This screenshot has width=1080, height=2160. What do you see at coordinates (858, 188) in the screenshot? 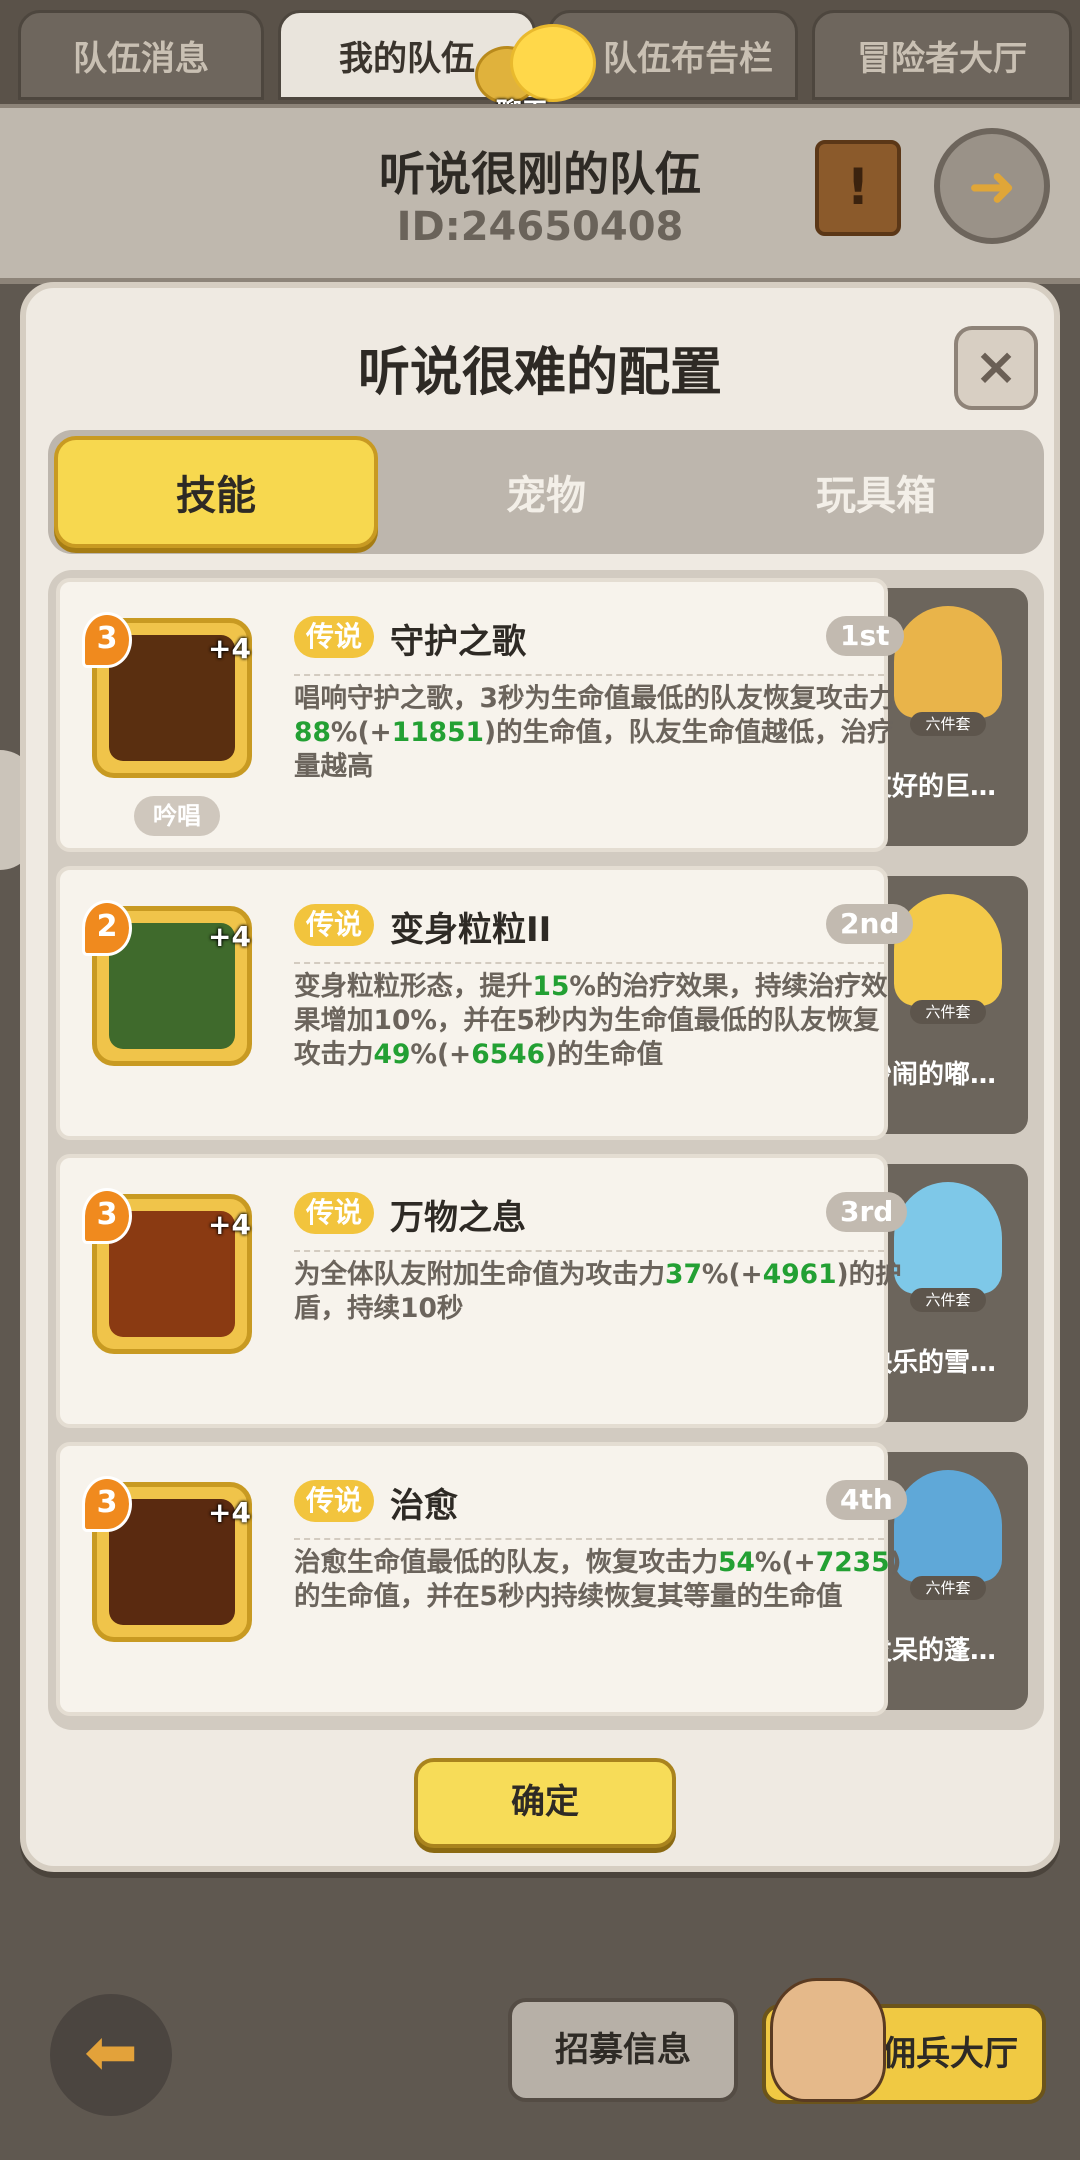
I see `scroll-icon: !` at bounding box center [858, 188].